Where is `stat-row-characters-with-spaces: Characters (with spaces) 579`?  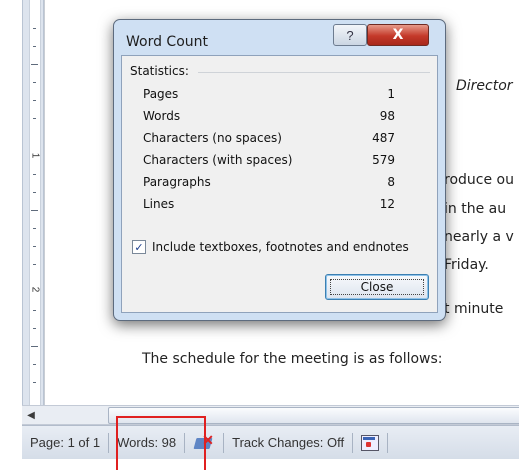
stat-row-characters-with-spaces: Characters (with spaces) 579 is located at coordinates (269, 163).